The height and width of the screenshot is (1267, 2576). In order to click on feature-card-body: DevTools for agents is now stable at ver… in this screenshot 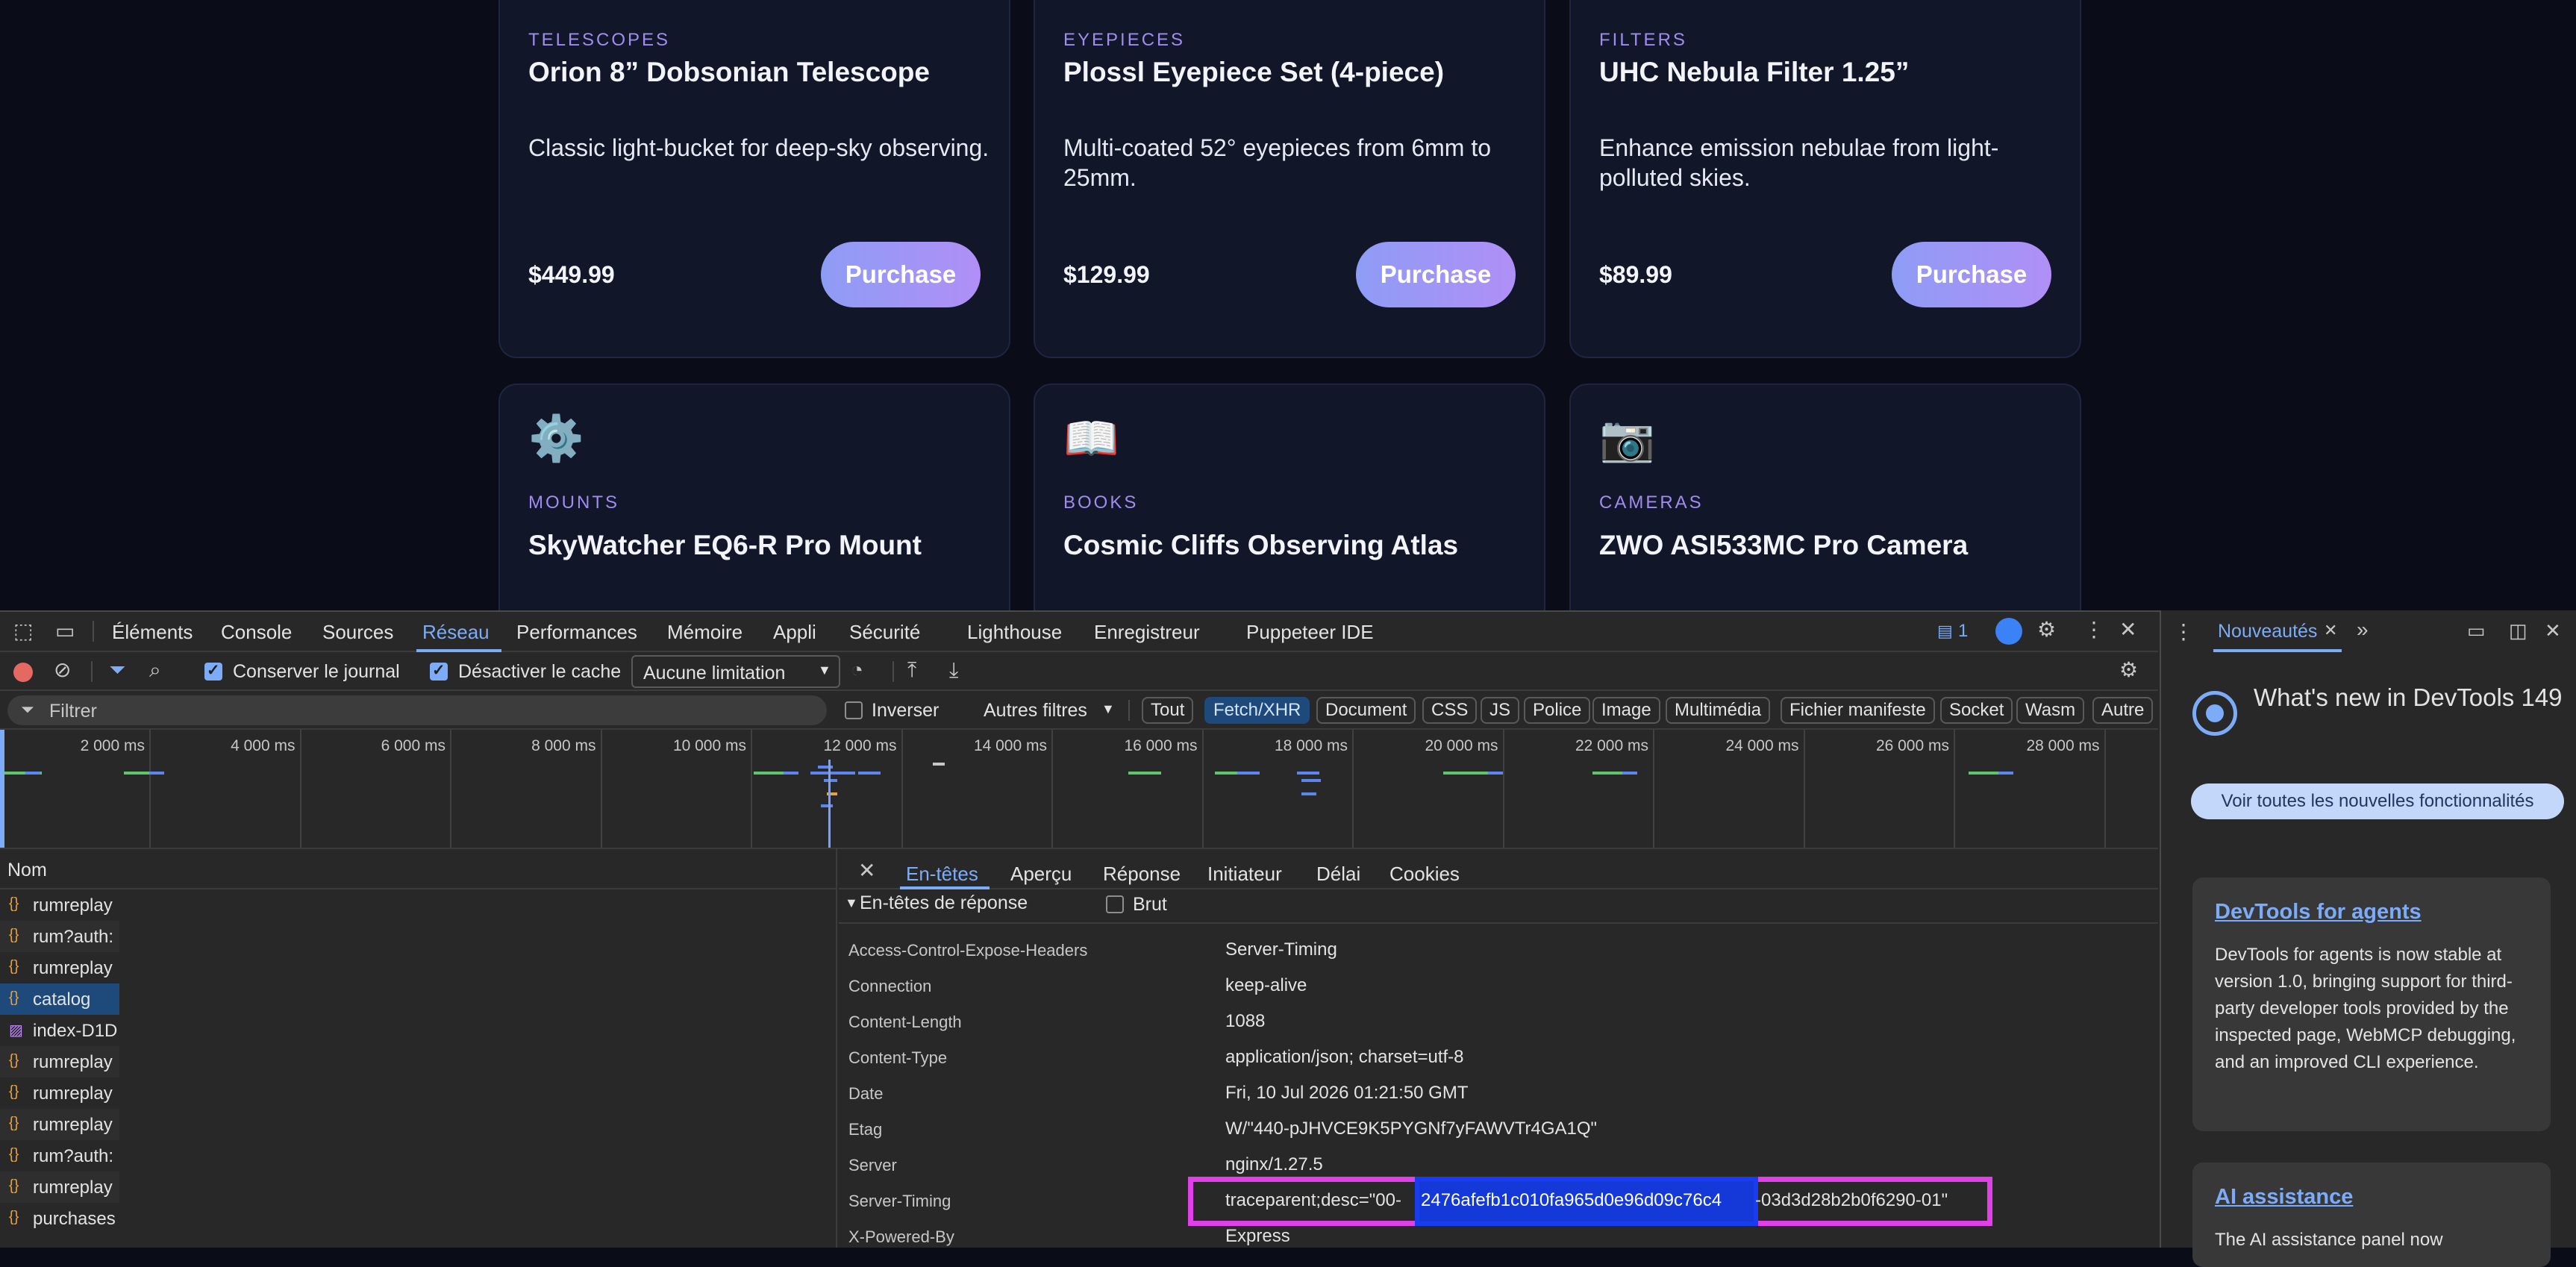, I will do `click(2365, 1009)`.